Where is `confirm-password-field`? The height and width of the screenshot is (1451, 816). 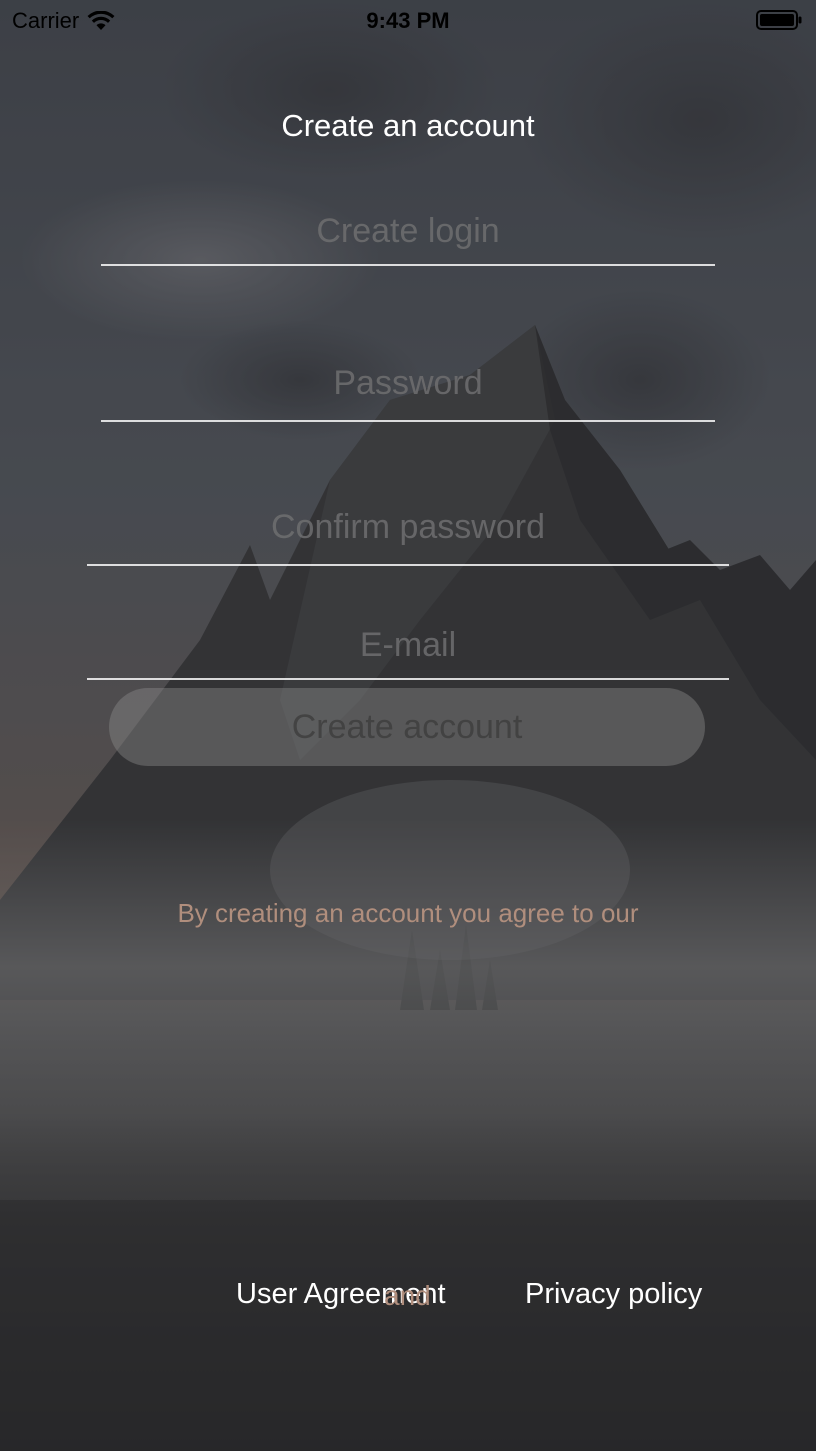
confirm-password-field is located at coordinates (408, 528).